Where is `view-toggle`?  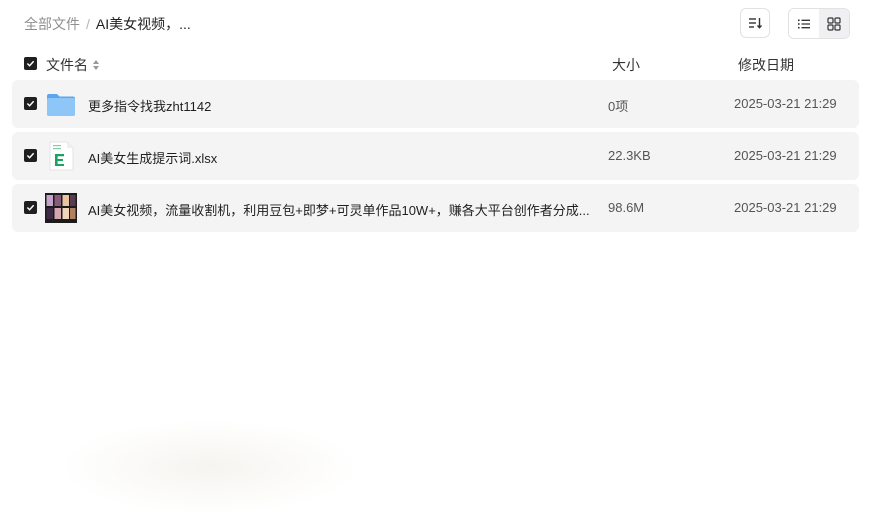 view-toggle is located at coordinates (819, 23).